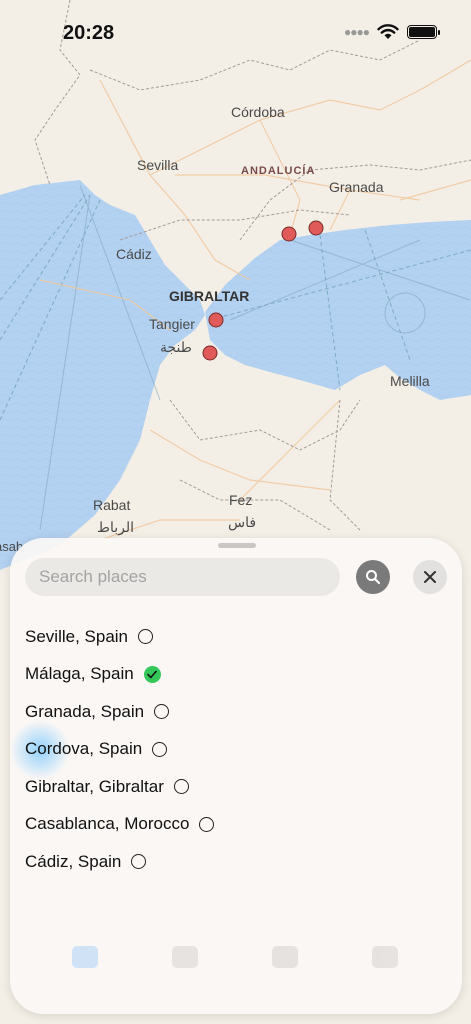 The image size is (471, 1024). I want to click on radio-button-selected, so click(152, 674).